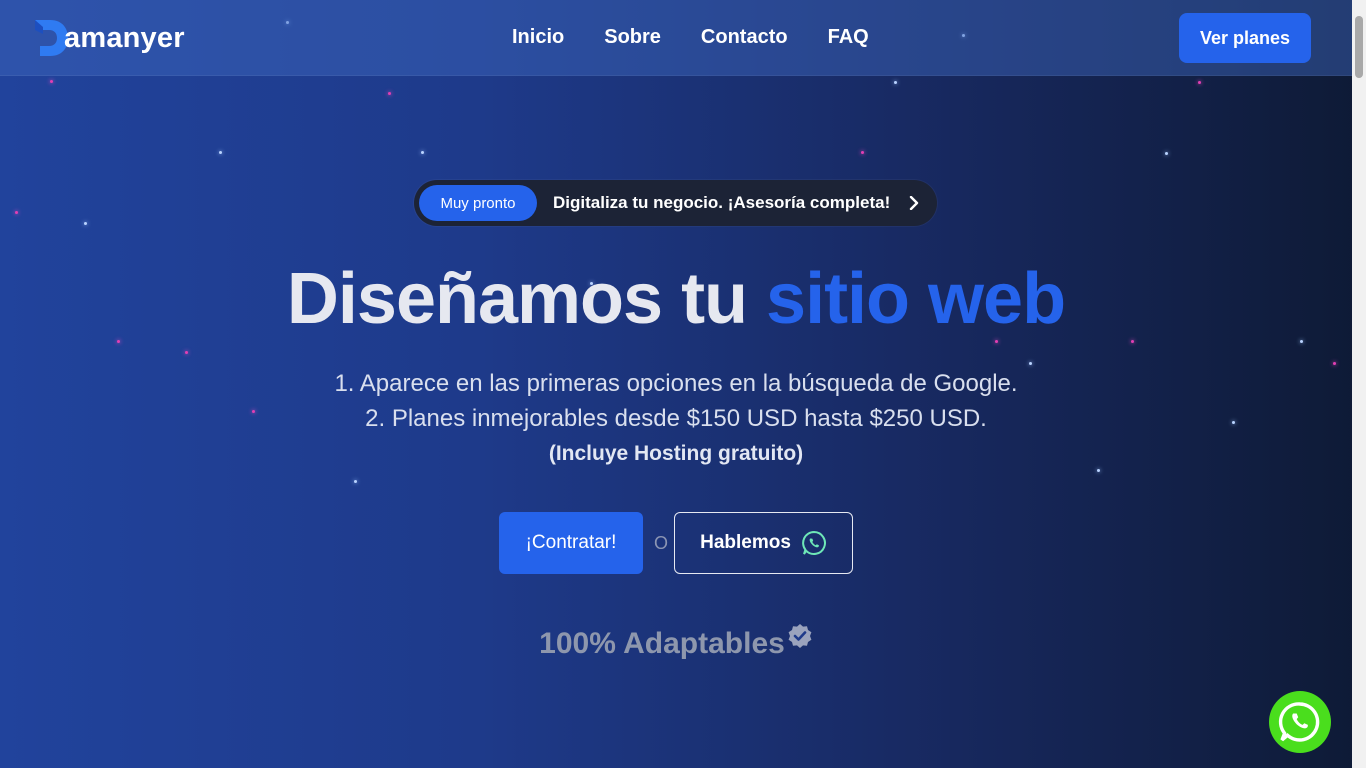 The width and height of the screenshot is (1366, 768). I want to click on contratar-button: ¡Contratar!, so click(571, 543).